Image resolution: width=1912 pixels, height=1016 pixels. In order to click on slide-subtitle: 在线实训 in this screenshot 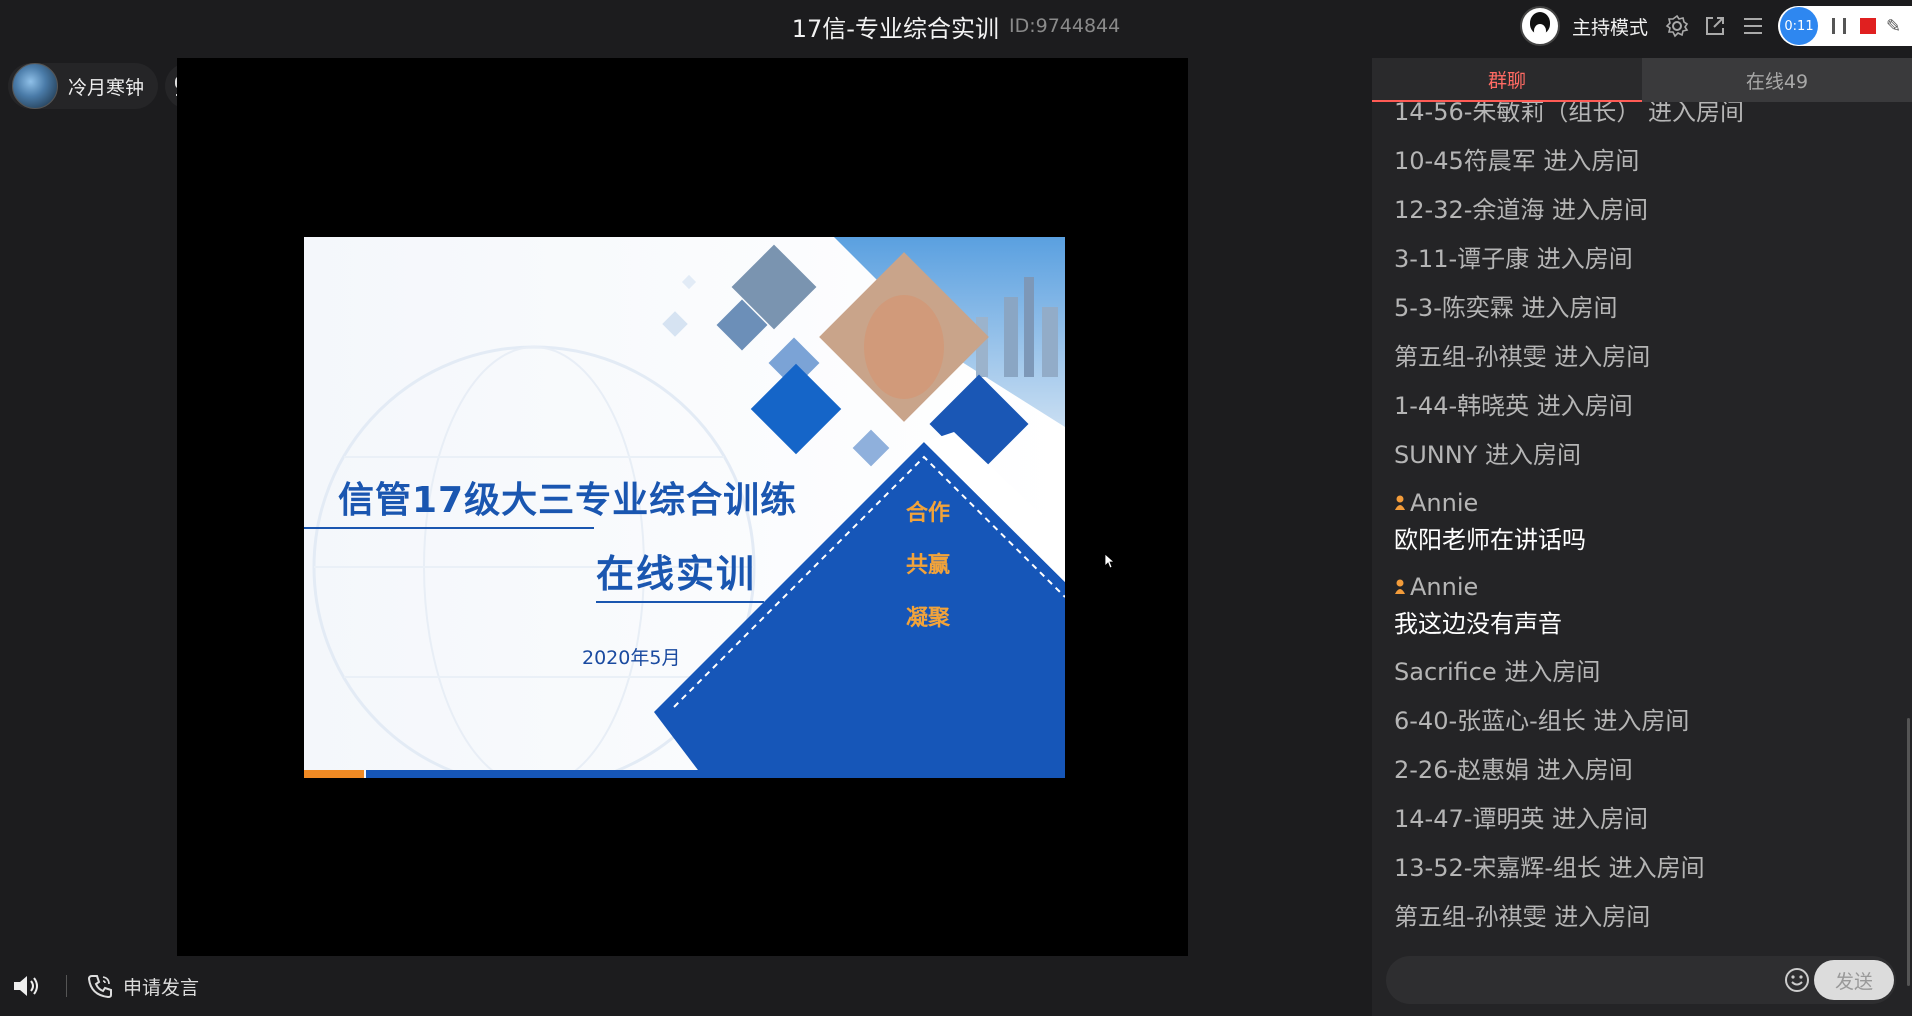, I will do `click(676, 574)`.